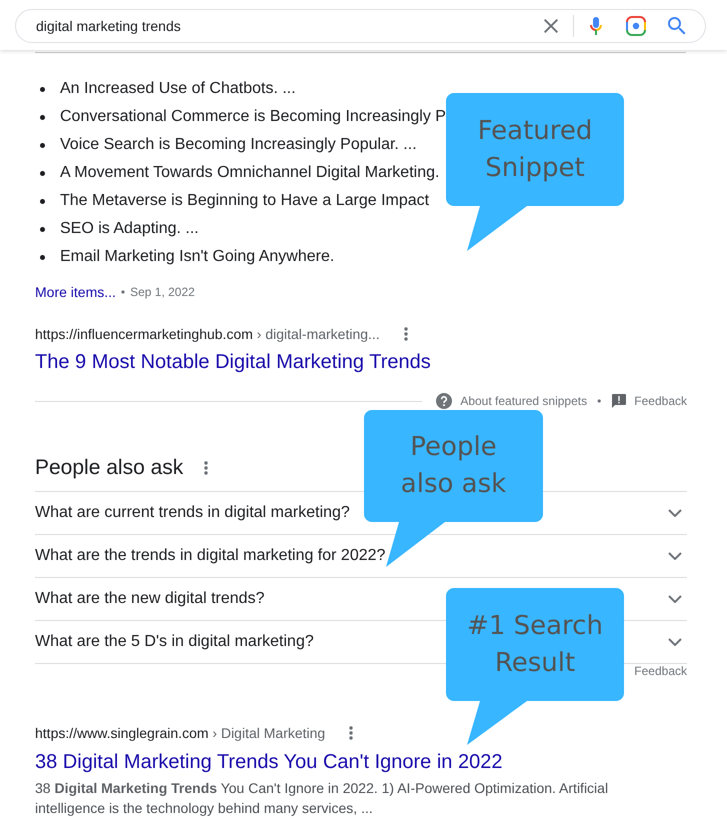  I want to click on search-input: digital marketing trends, so click(278, 26).